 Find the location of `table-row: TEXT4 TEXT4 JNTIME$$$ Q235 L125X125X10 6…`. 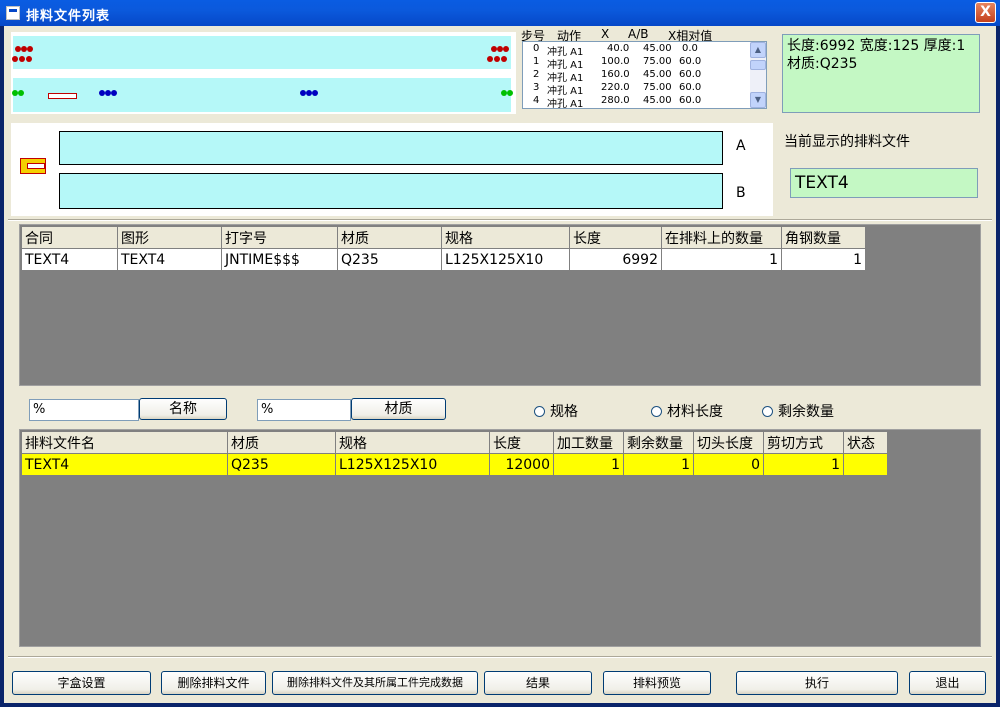

table-row: TEXT4 TEXT4 JNTIME$$$ Q235 L125X125X10 6… is located at coordinates (443, 259).